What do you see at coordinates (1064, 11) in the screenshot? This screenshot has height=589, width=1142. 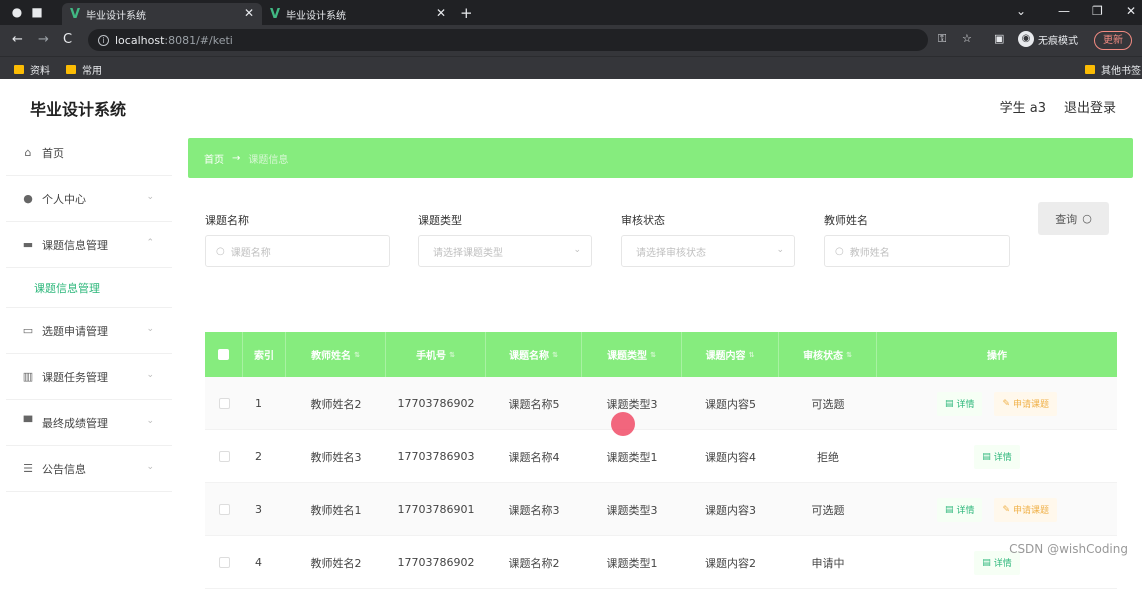 I see `minimize-icon: —` at bounding box center [1064, 11].